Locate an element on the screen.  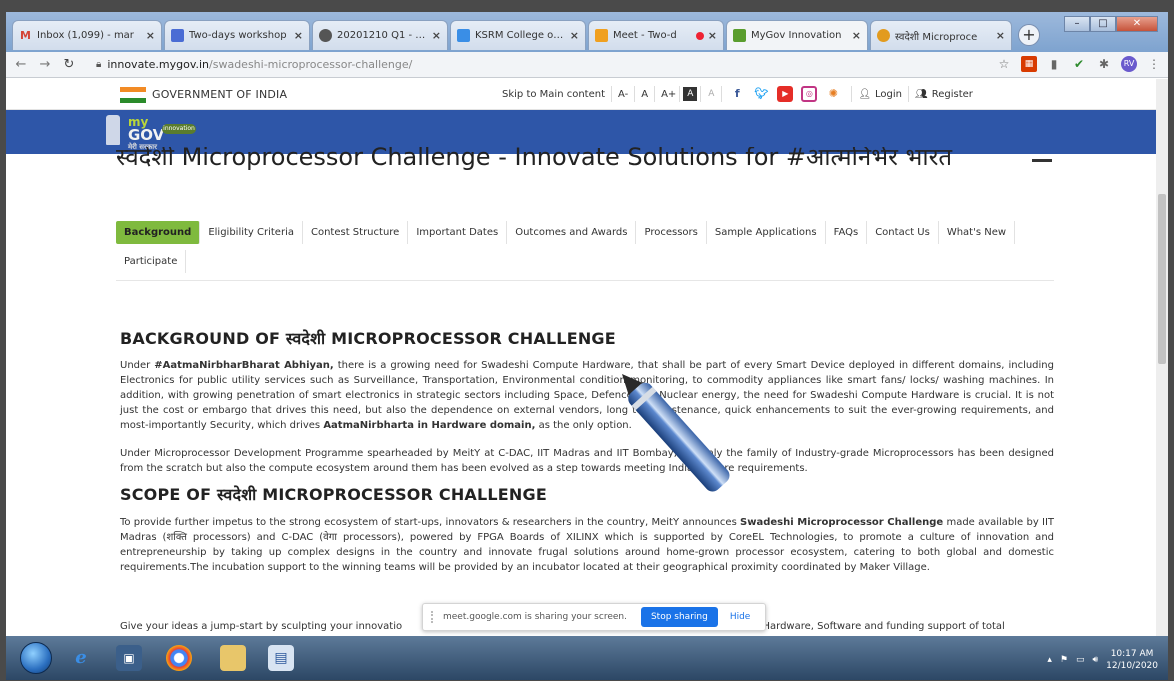
skip-to-content-link: Skip to Main content is located at coordinates (553, 94).